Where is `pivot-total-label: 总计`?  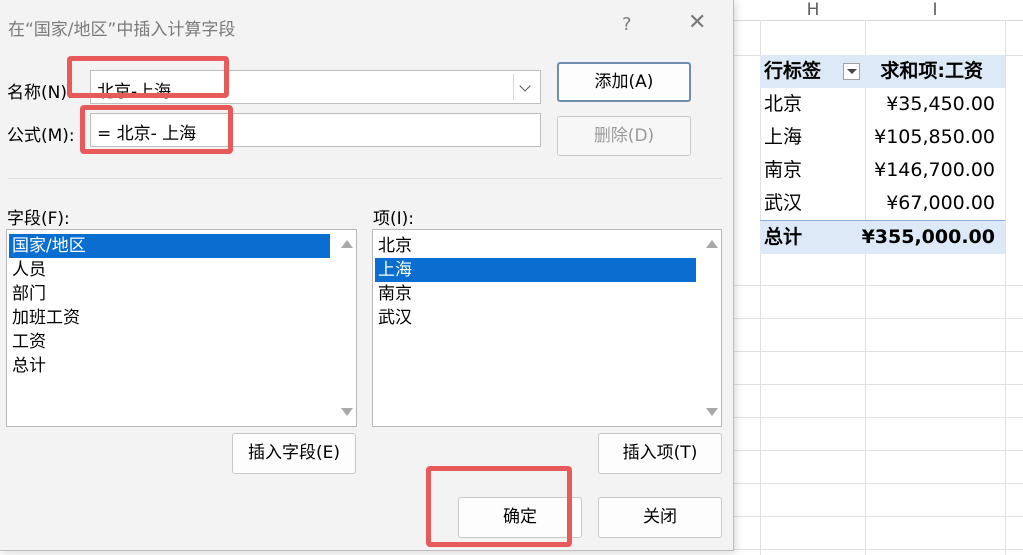 pivot-total-label: 总计 is located at coordinates (783, 237).